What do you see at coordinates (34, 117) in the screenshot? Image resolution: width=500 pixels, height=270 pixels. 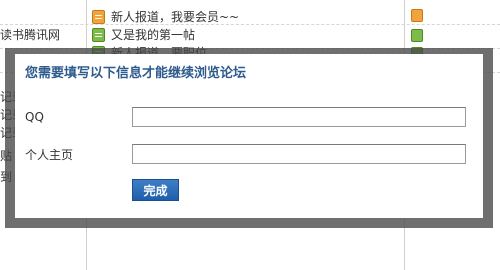 I see `qq-label: QQ` at bounding box center [34, 117].